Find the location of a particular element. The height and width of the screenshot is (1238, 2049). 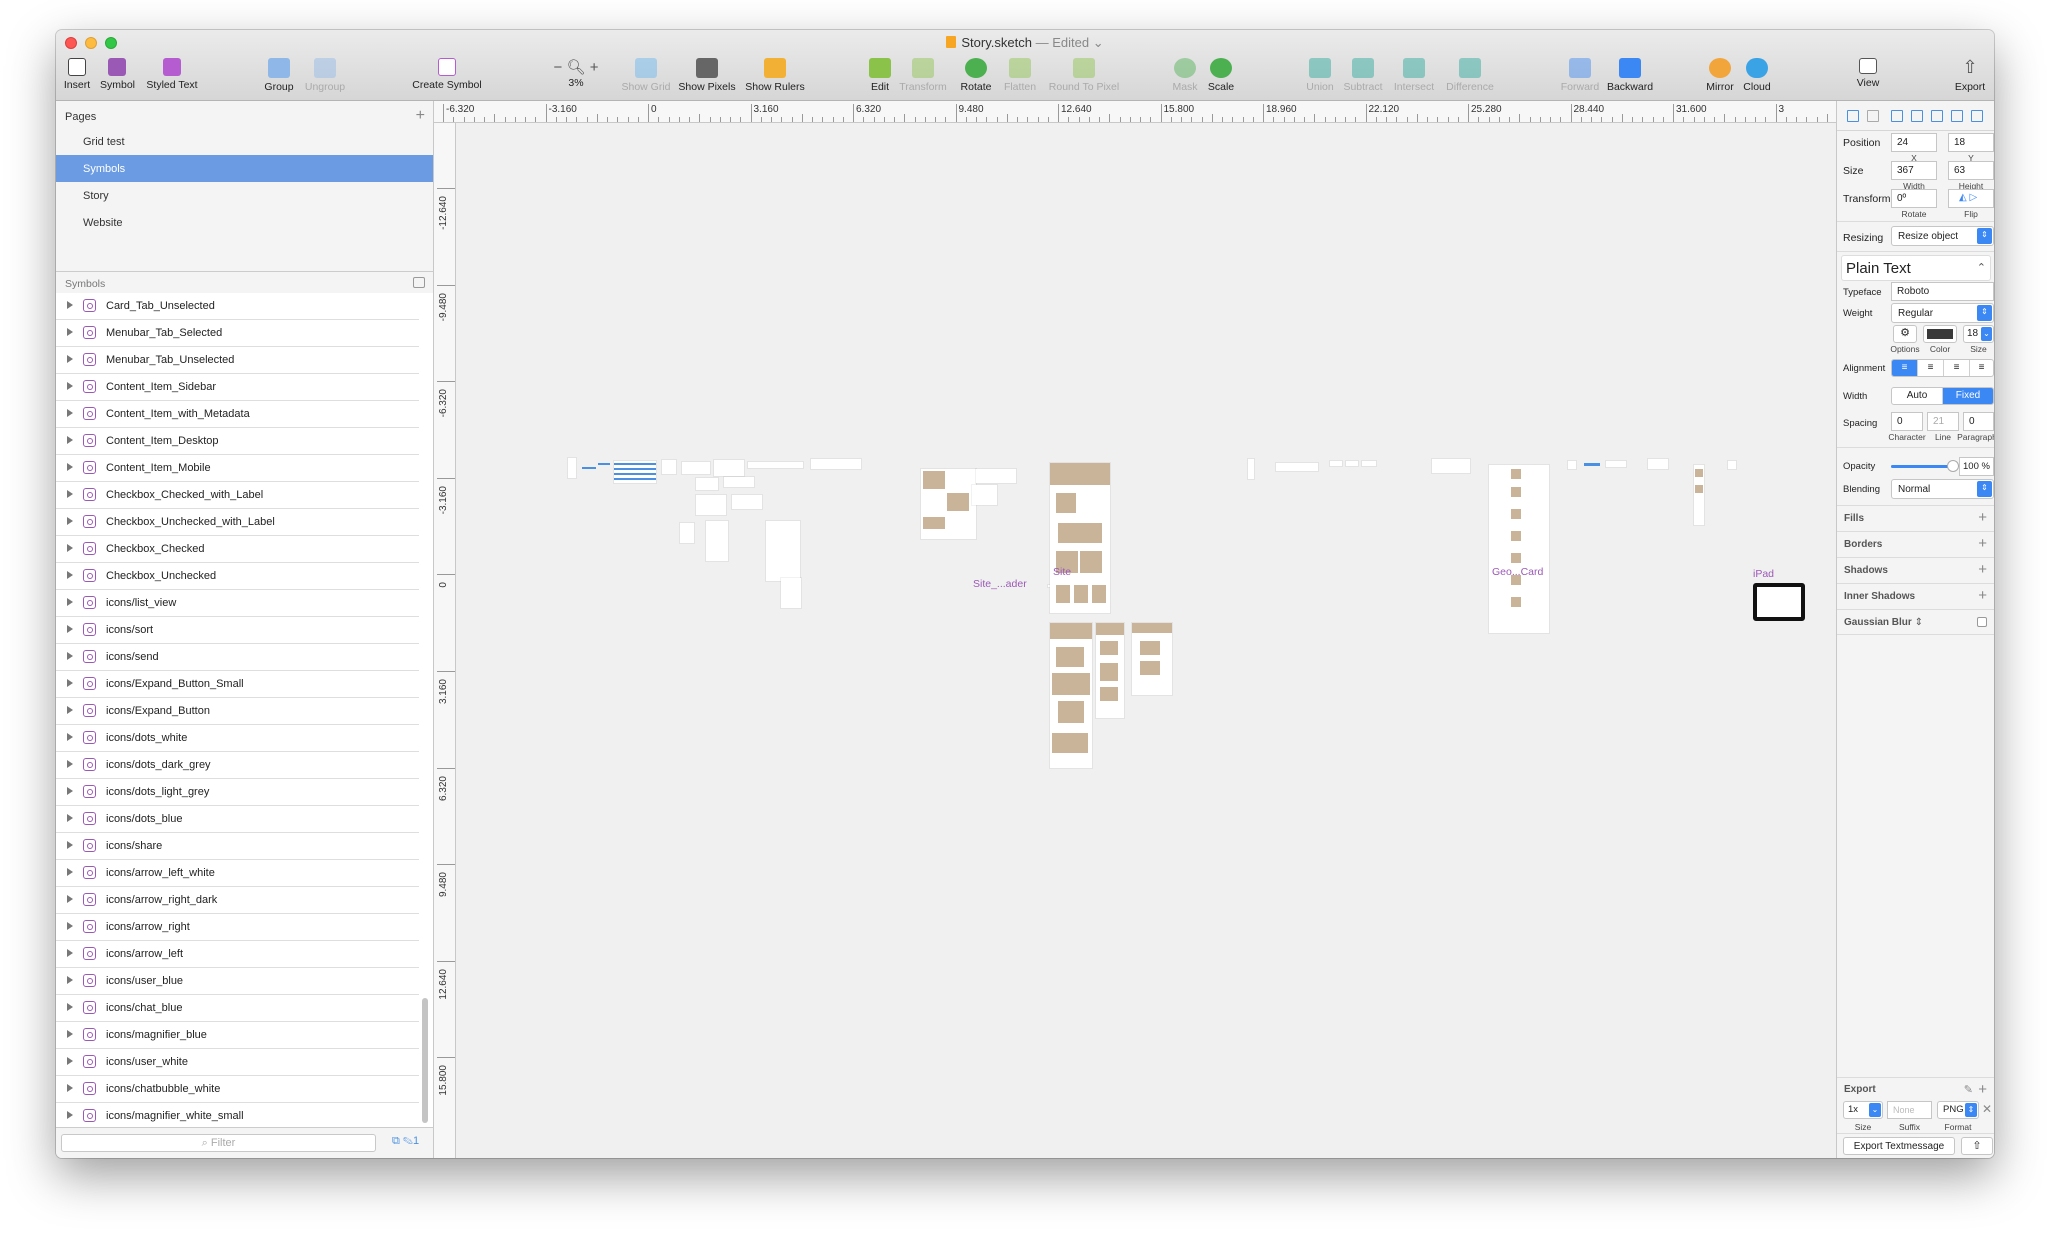

artboard-label-ipad: iPad is located at coordinates (1763, 574).